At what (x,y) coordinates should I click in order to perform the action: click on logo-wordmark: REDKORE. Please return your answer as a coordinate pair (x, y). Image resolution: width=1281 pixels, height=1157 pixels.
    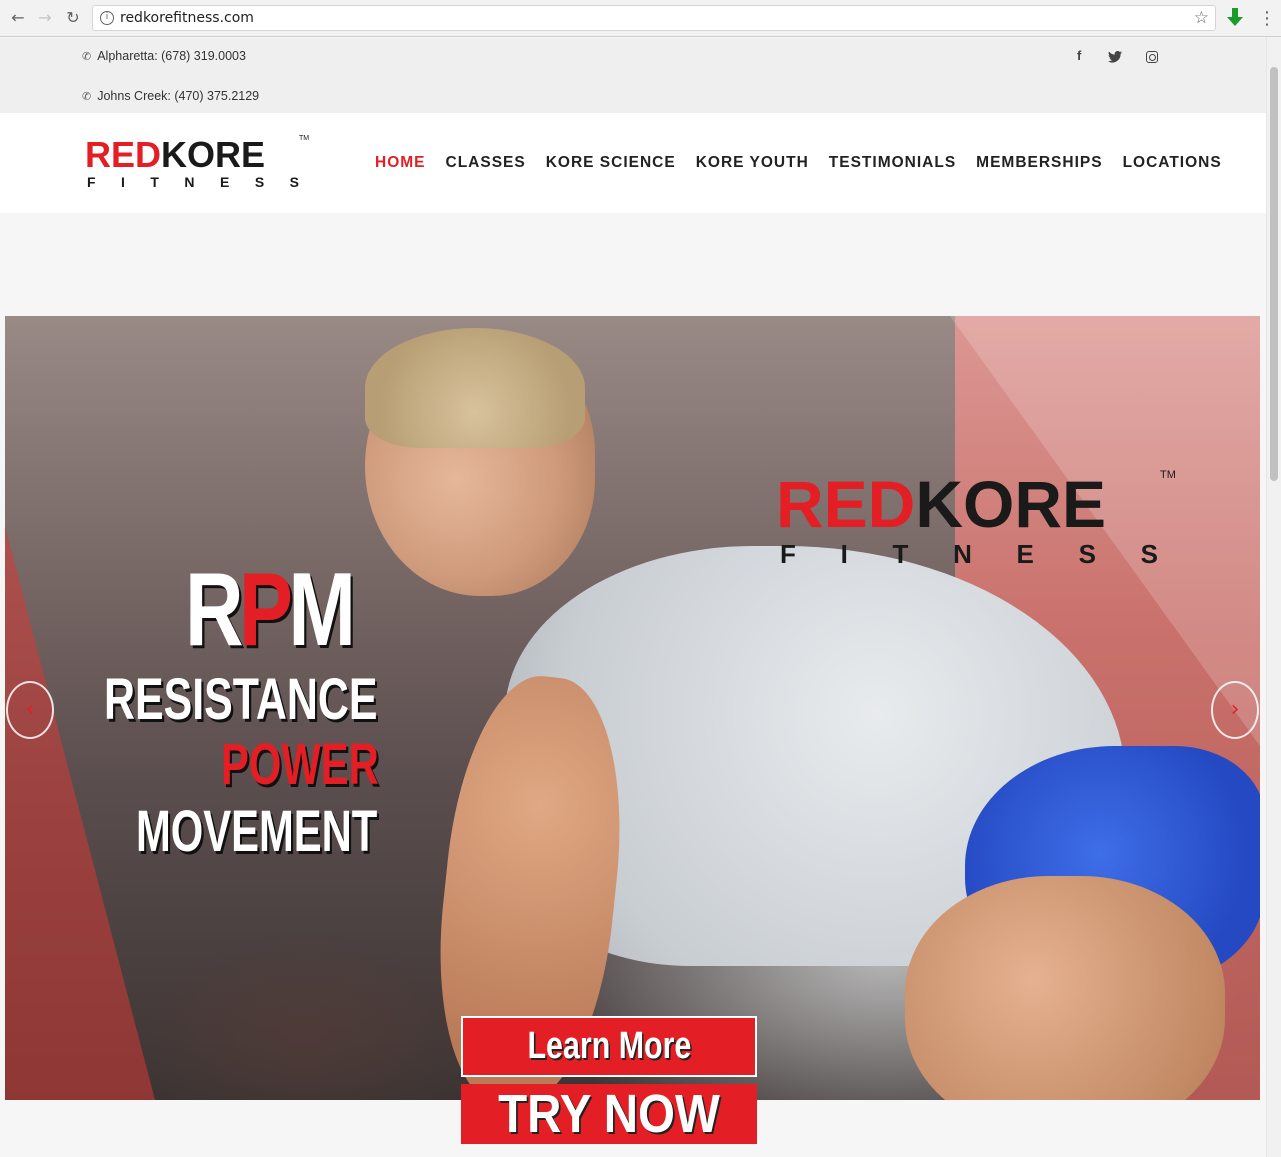
    Looking at the image, I should click on (175, 155).